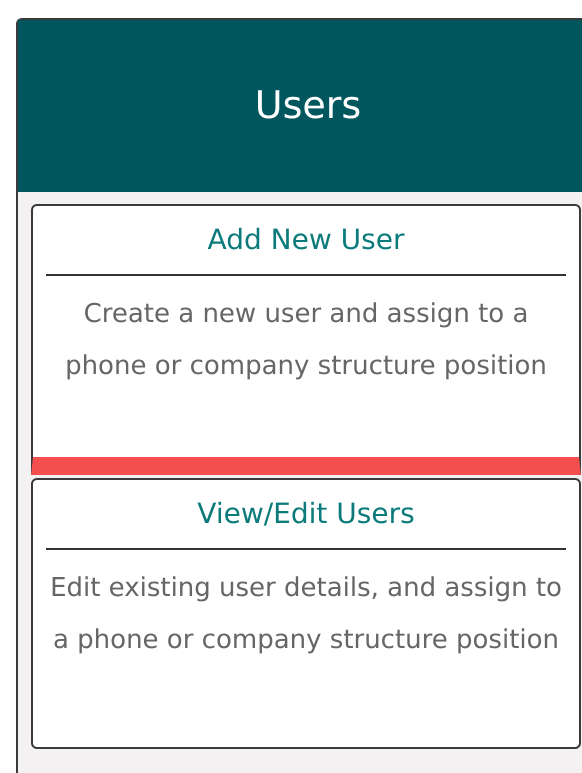 This screenshot has height=773, width=582. Describe the element at coordinates (306, 240) in the screenshot. I see `card-title: Add New User` at that location.